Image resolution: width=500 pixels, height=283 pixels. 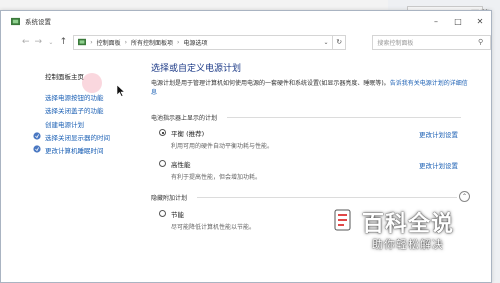 I want to click on plan-radio-balanced, so click(x=162, y=132).